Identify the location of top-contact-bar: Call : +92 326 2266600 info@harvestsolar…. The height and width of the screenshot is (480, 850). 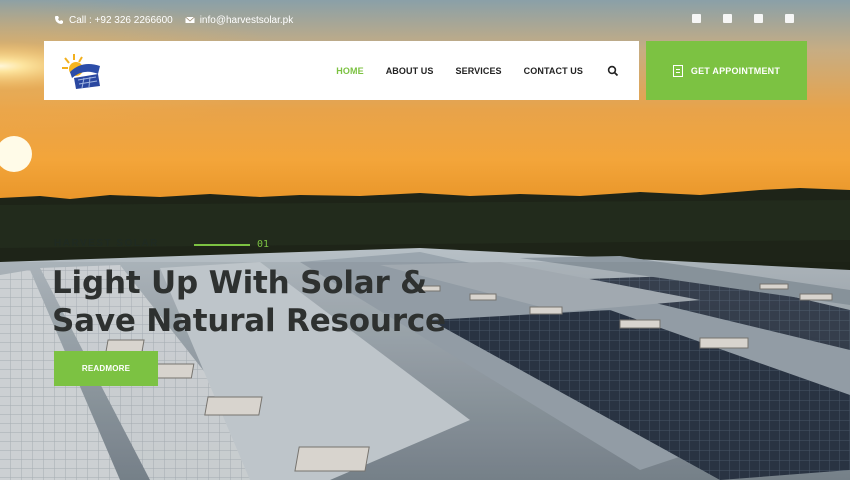
(424, 20).